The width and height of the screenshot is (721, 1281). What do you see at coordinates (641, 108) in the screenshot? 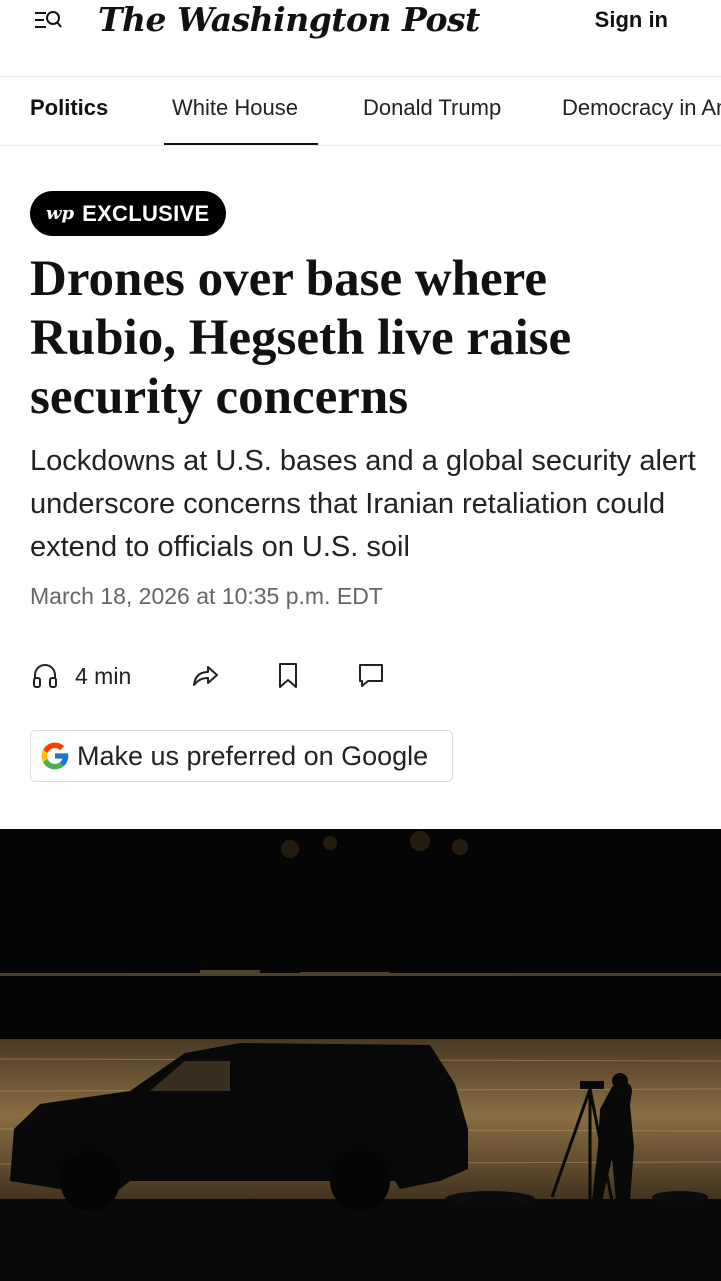
I see `nav-item-democracy: Democracy in America` at bounding box center [641, 108].